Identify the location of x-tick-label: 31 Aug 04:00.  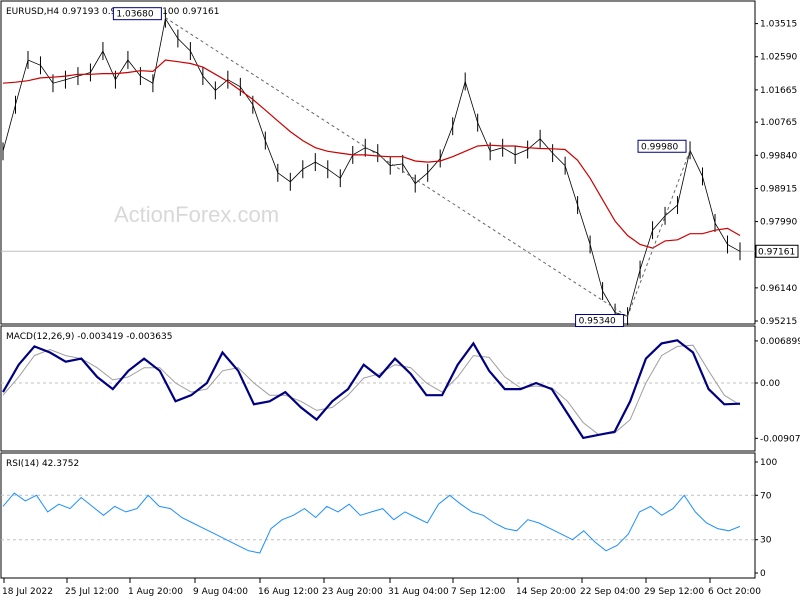
(418, 592).